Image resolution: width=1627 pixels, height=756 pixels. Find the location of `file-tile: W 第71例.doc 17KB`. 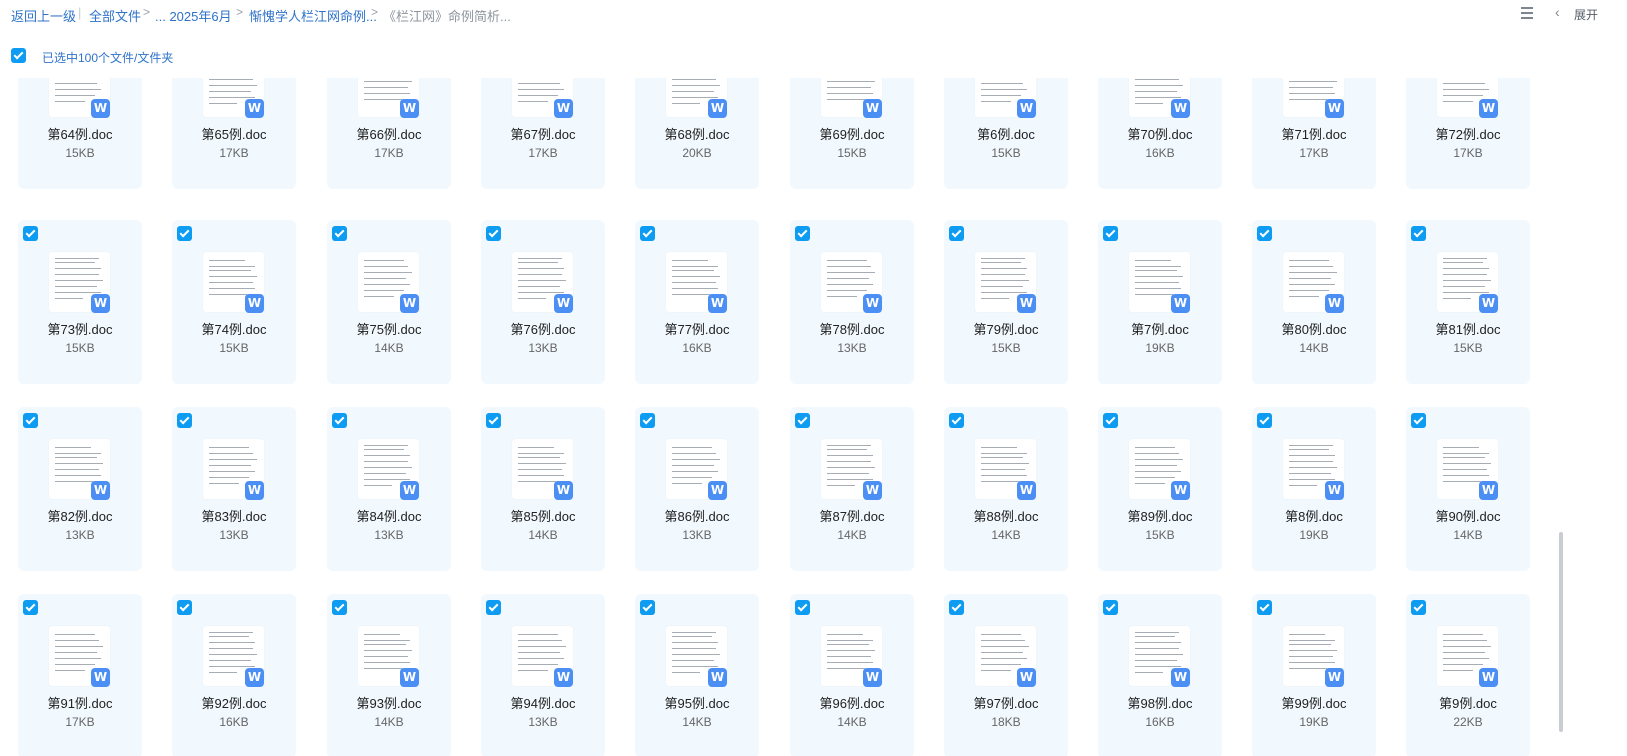

file-tile: W 第71例.doc 17KB is located at coordinates (1314, 133).